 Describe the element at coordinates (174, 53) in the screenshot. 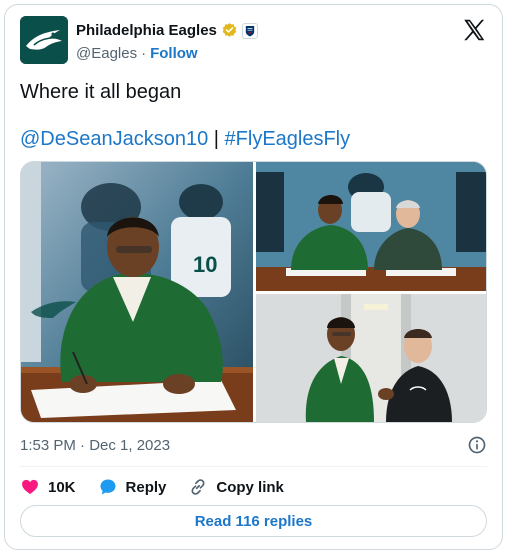

I see `follow-button: Follow` at that location.